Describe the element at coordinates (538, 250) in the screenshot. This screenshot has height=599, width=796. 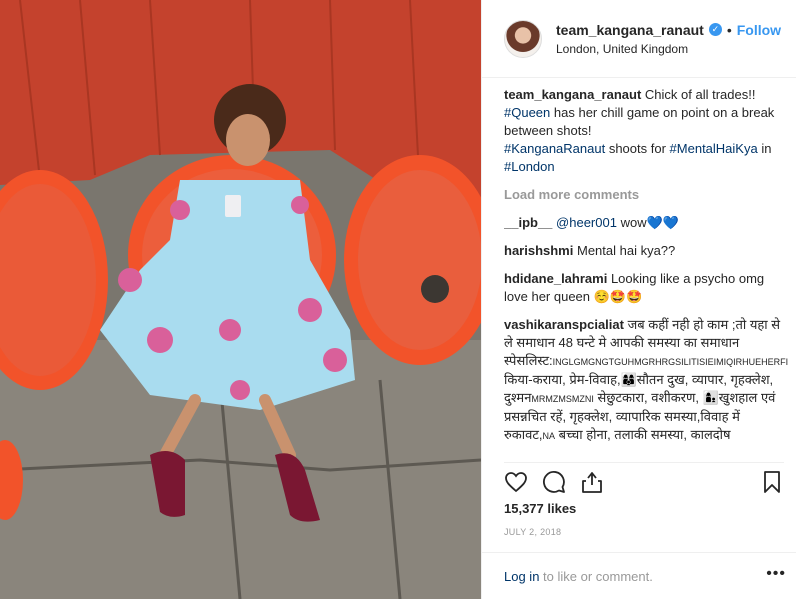
I see `comment-username: harishshmi` at that location.